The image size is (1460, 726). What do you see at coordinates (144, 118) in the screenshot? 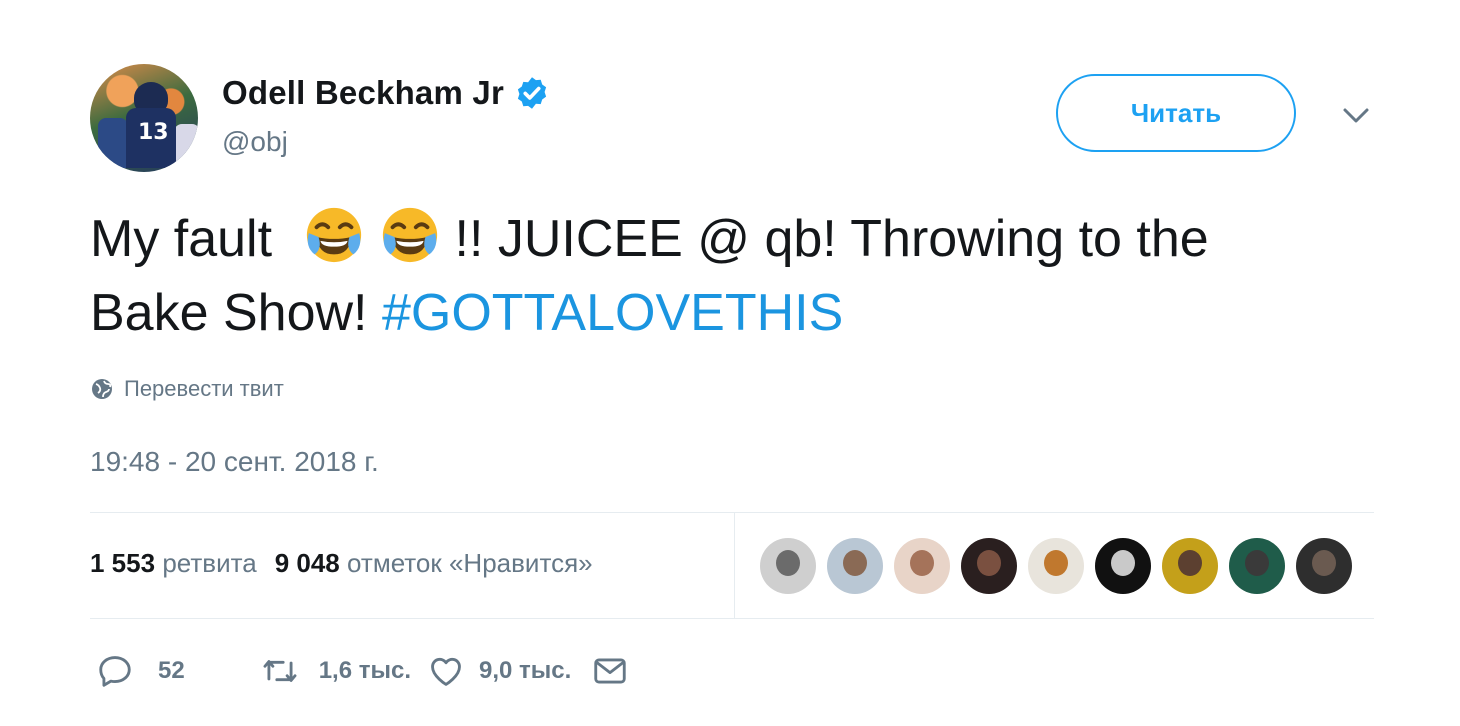
I see `author-avatar: 13` at bounding box center [144, 118].